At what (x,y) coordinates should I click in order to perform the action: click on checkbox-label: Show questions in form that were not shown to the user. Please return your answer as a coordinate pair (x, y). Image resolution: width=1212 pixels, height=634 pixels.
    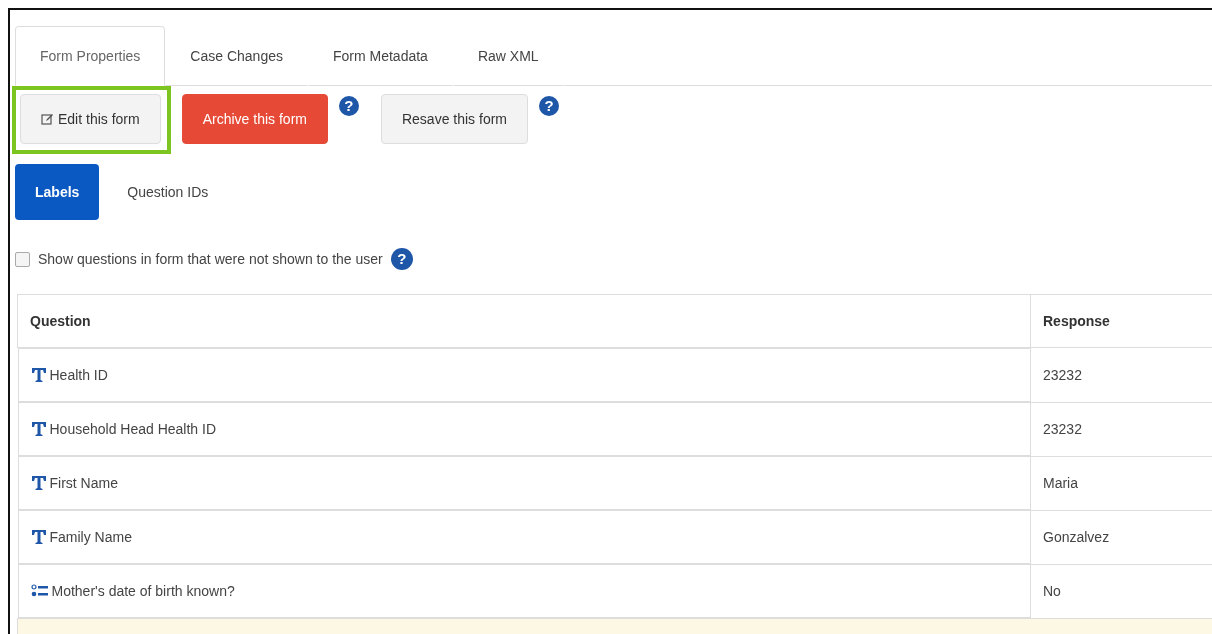
    Looking at the image, I should click on (210, 259).